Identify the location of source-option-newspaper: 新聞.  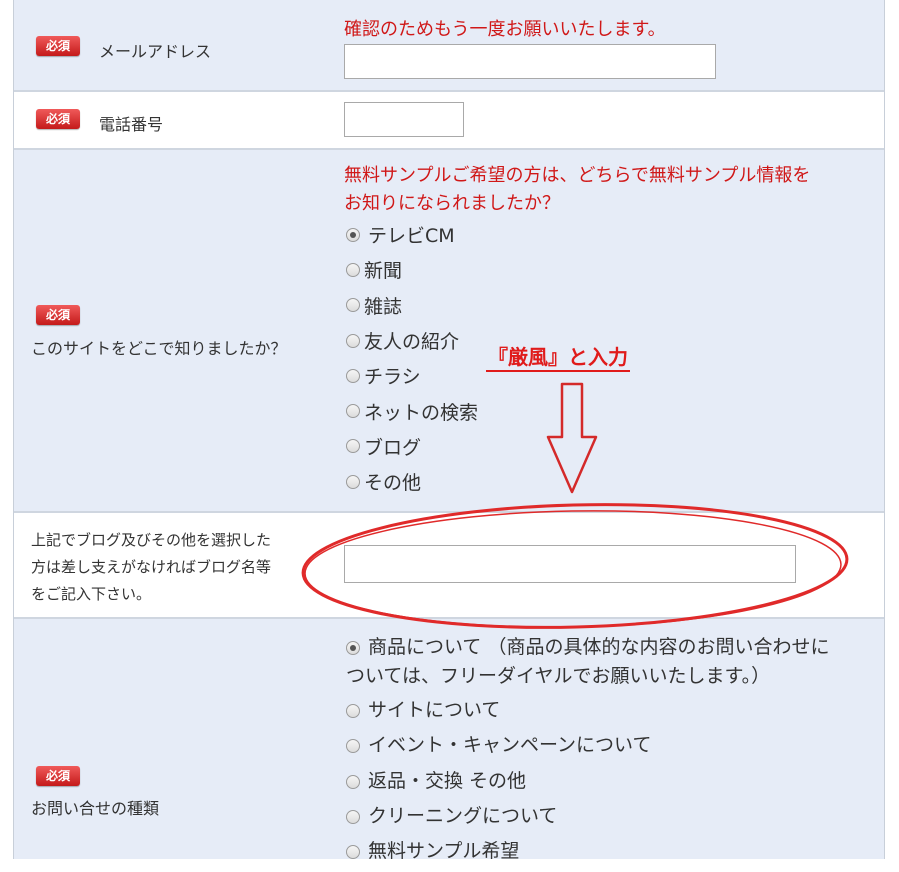
(412, 269).